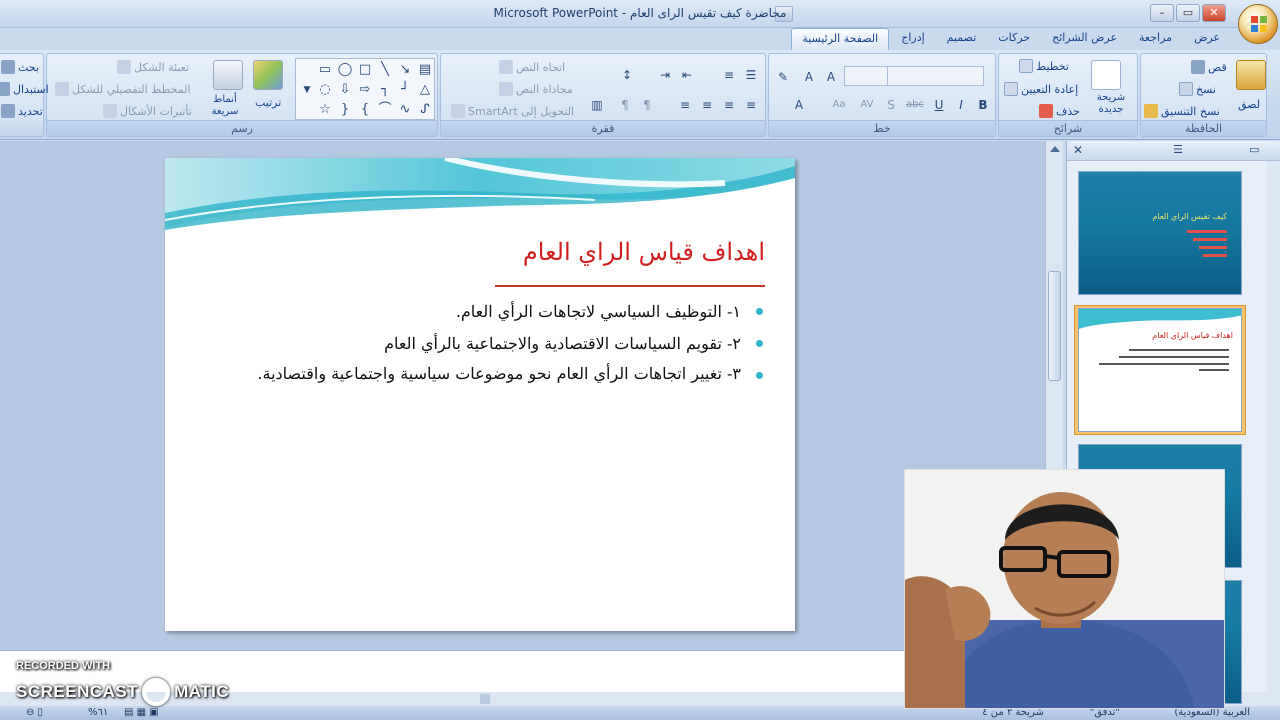 This screenshot has height=720, width=1280. I want to click on shape-effects-button: تأثيرات الأشكال, so click(147, 111).